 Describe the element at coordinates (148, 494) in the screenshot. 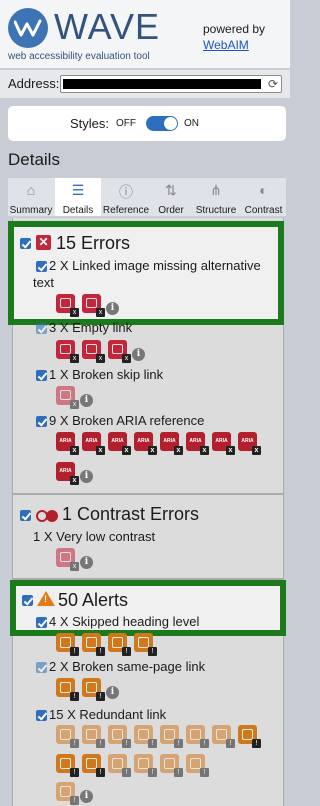

I see `section-divider` at that location.